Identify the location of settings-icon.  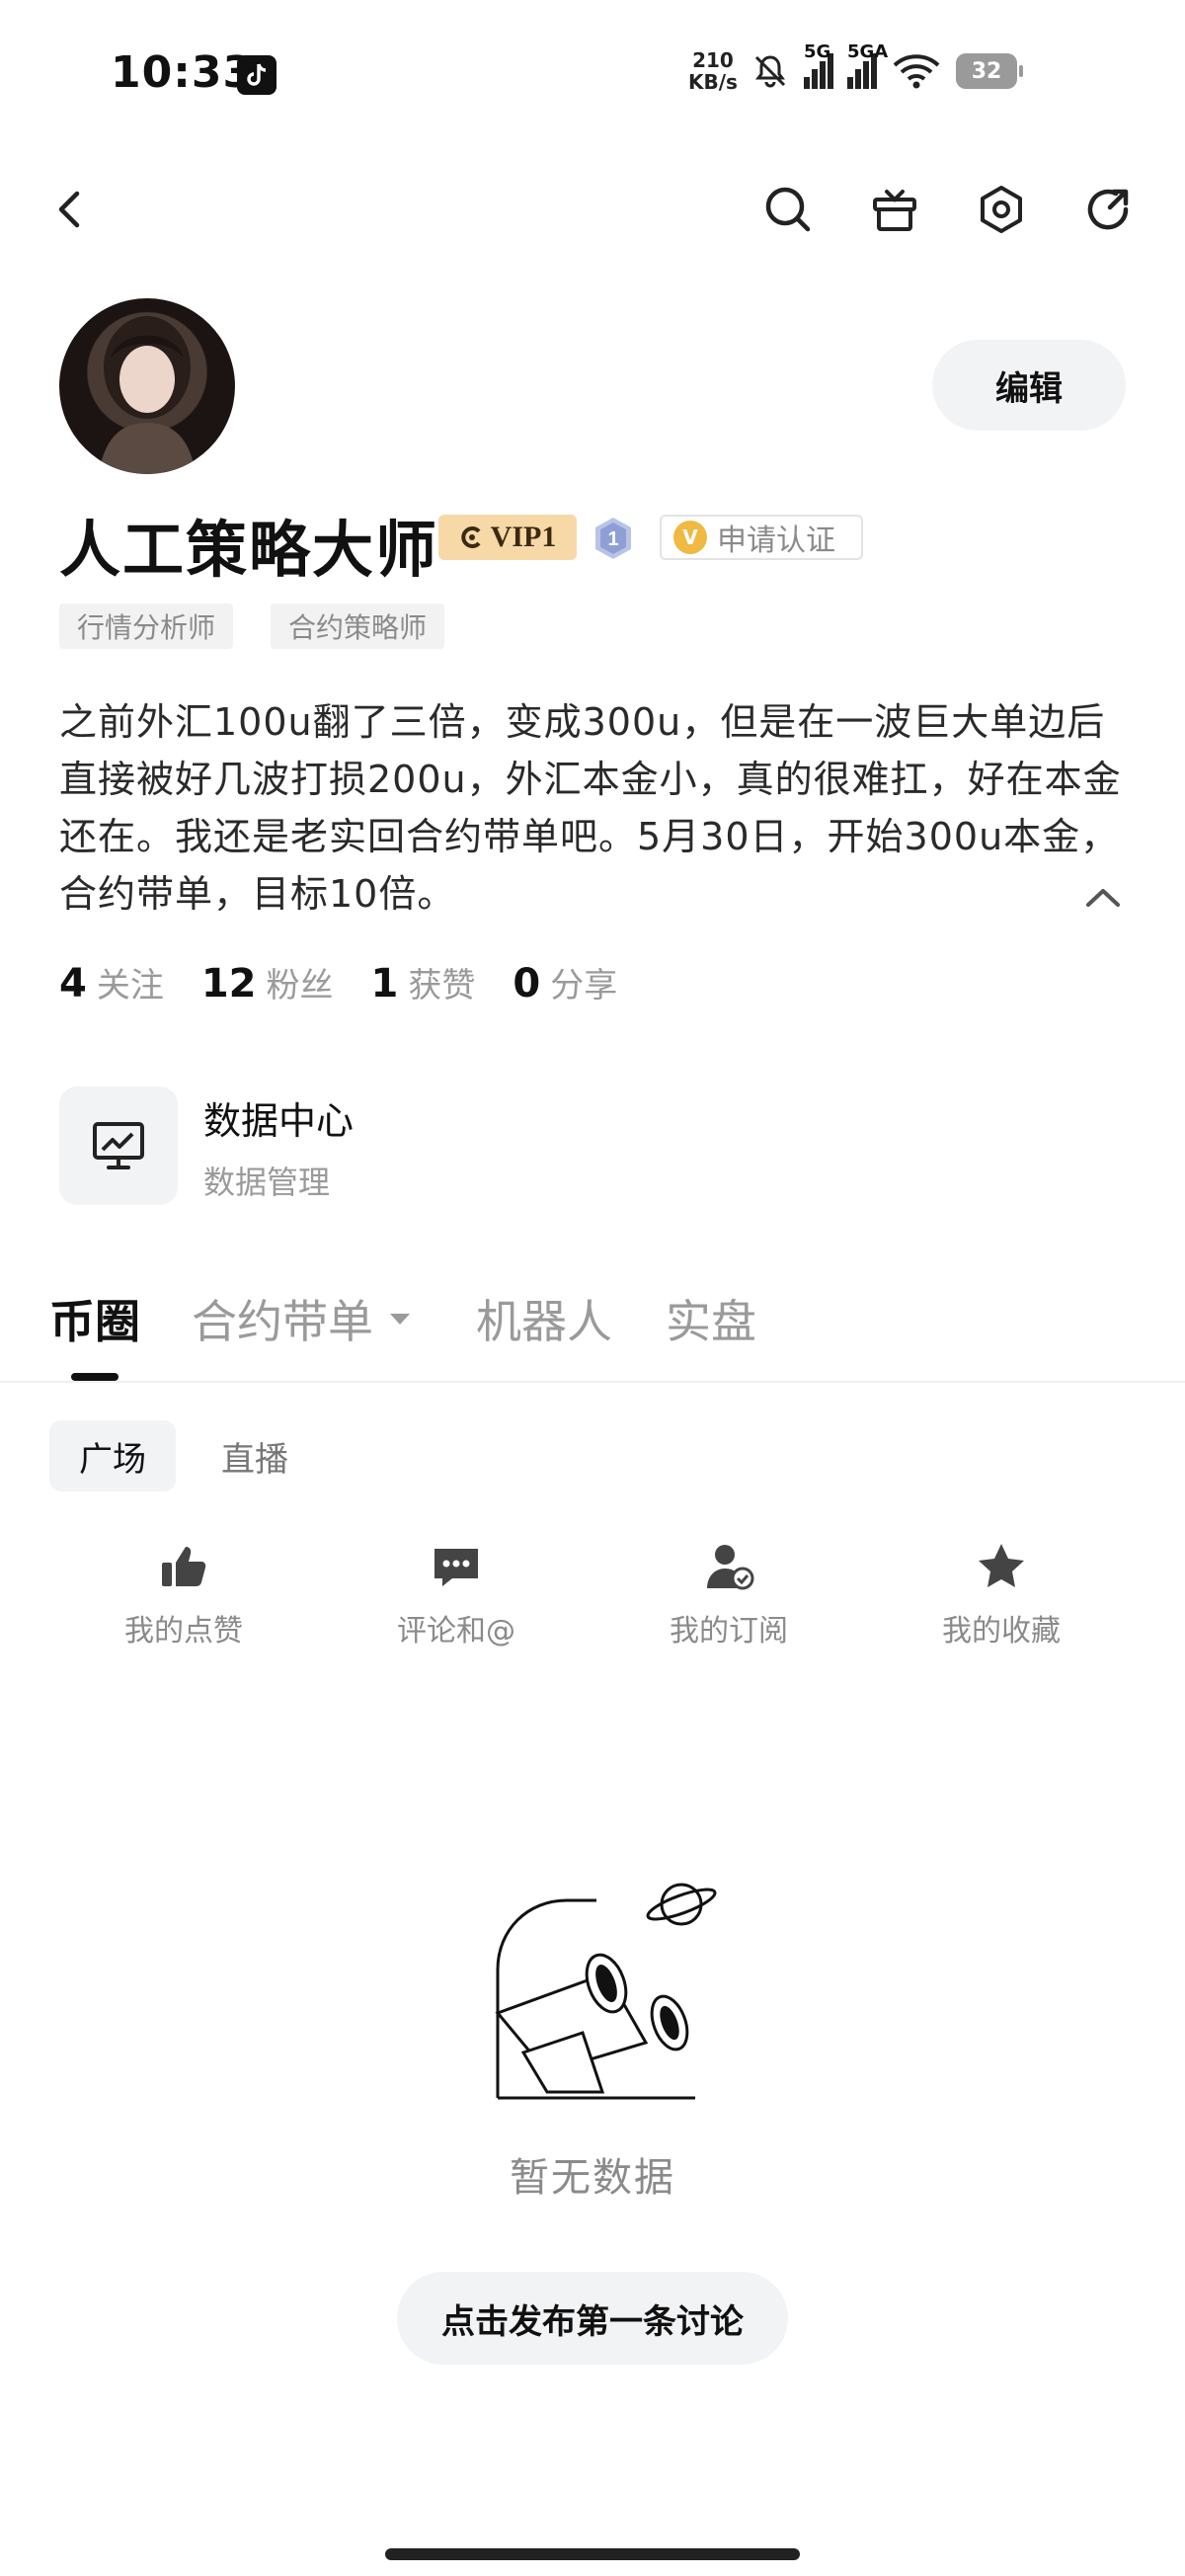
(1002, 209).